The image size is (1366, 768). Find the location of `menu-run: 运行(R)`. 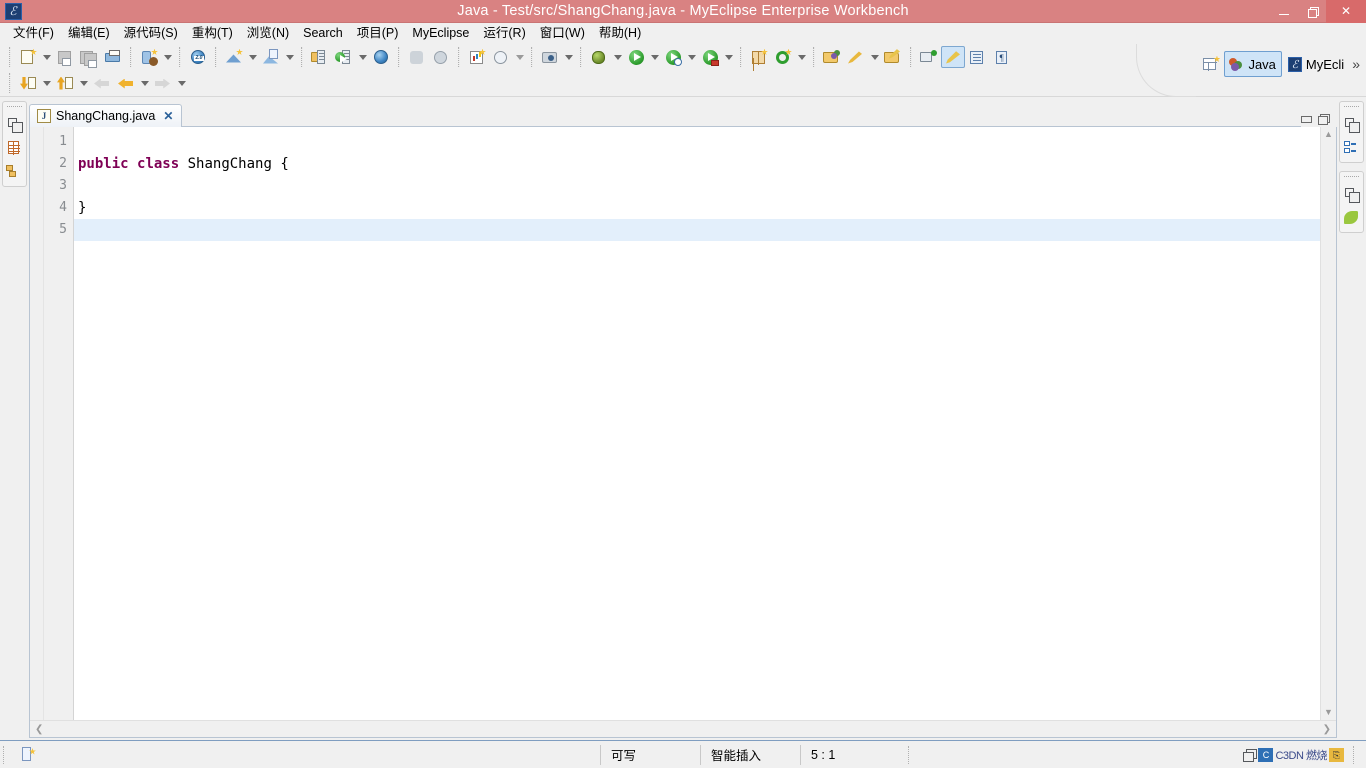

menu-run: 运行(R) is located at coordinates (504, 33).